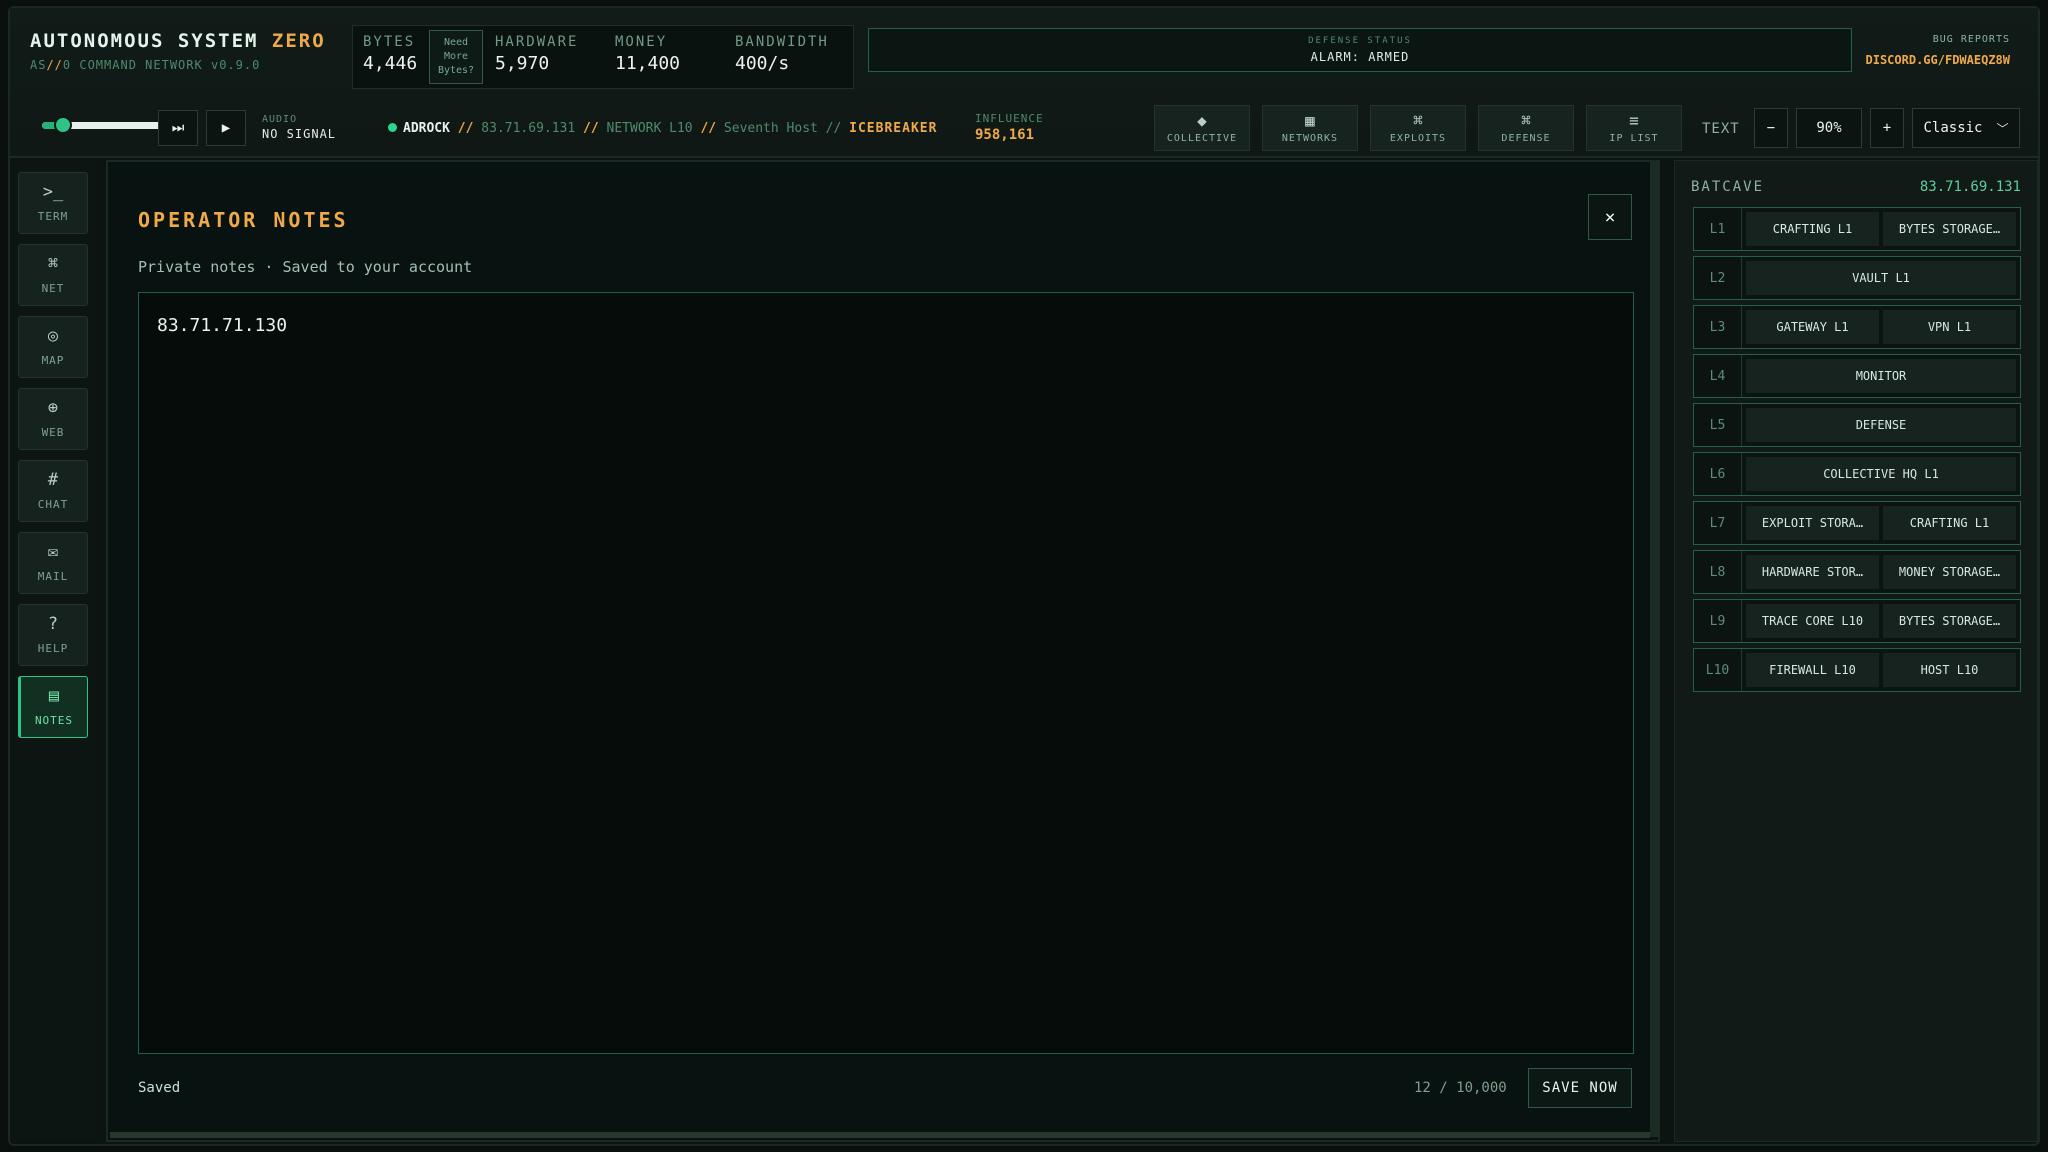 The image size is (2048, 1152). Describe the element at coordinates (641, 42) in the screenshot. I see `money-label: MONEY` at that location.